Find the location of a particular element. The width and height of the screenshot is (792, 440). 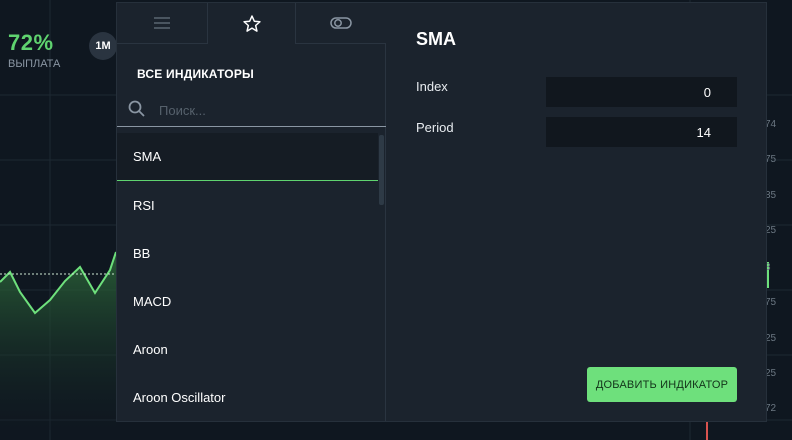

price-scale: 74 75 35 25 3 75 25 25 72 is located at coordinates (778, 220).